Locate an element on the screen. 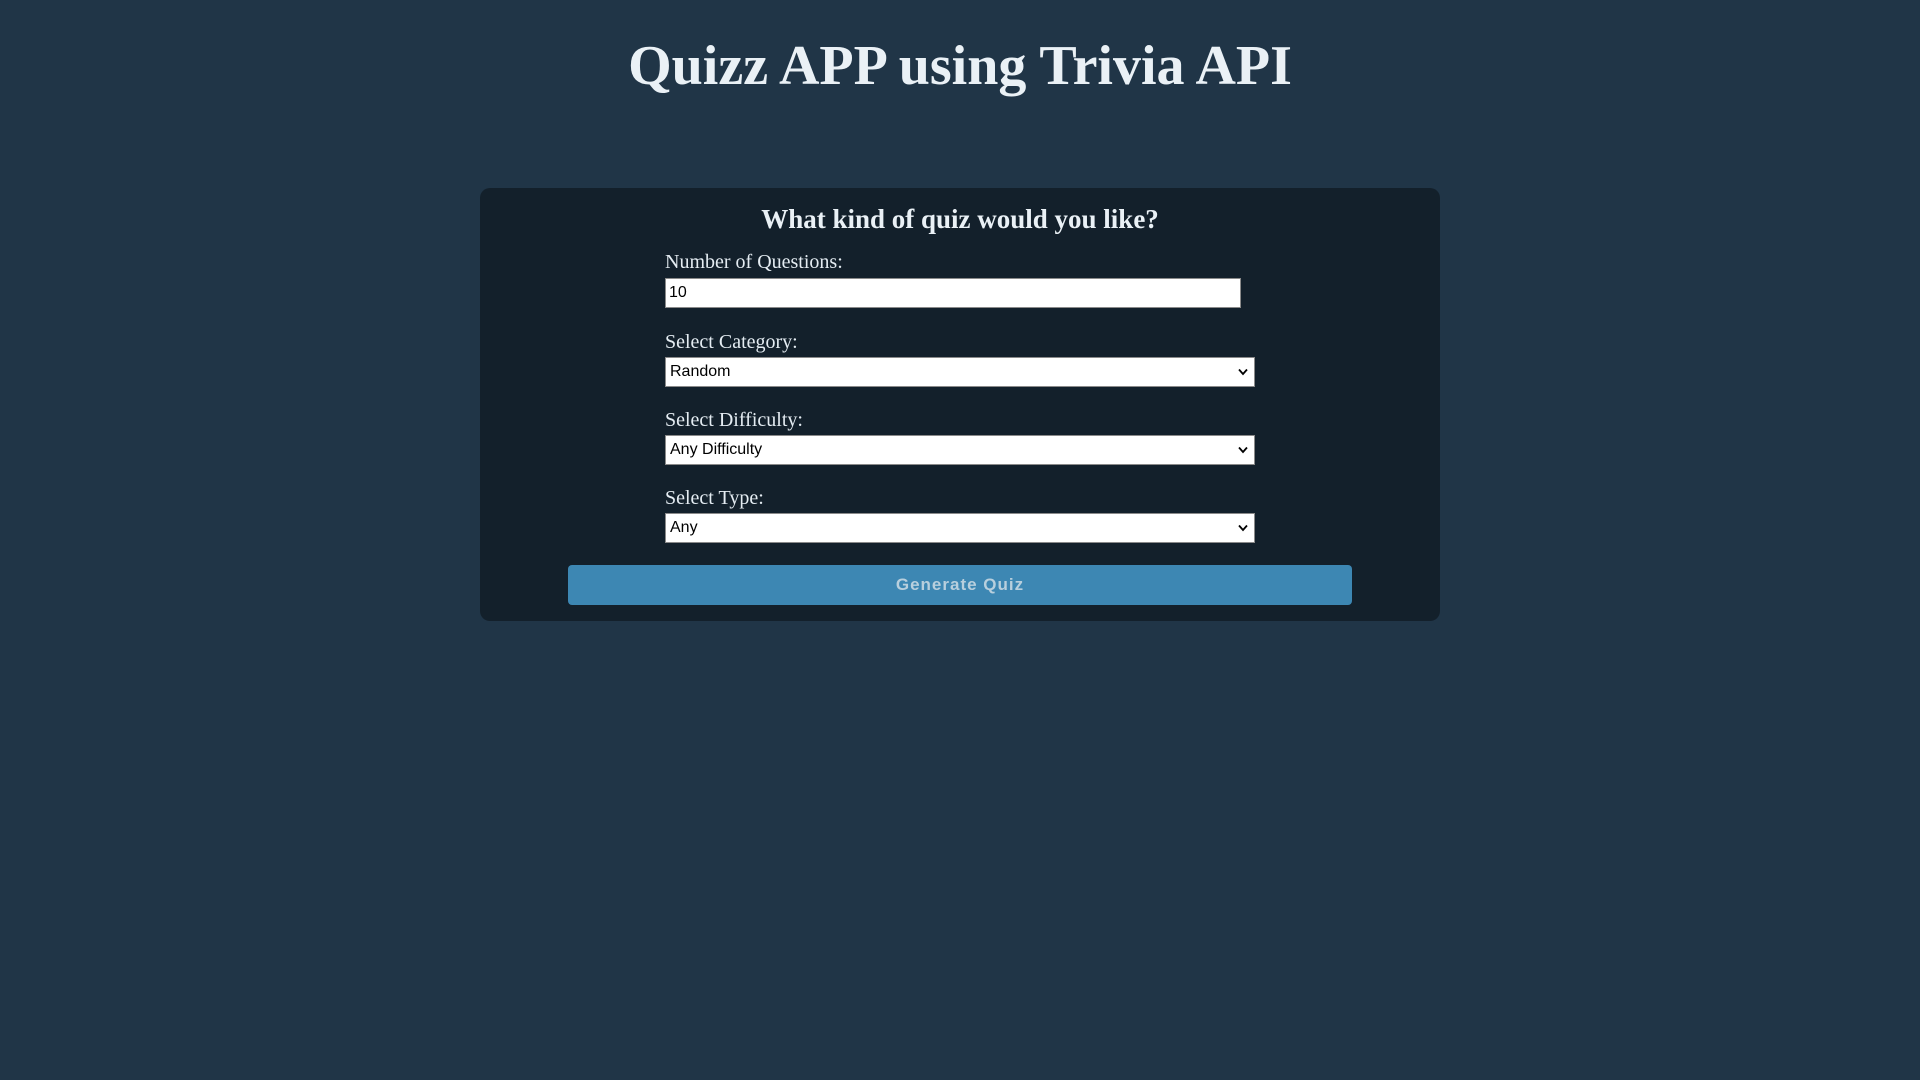  page-title: Quizz APP using Trivia API is located at coordinates (960, 66).